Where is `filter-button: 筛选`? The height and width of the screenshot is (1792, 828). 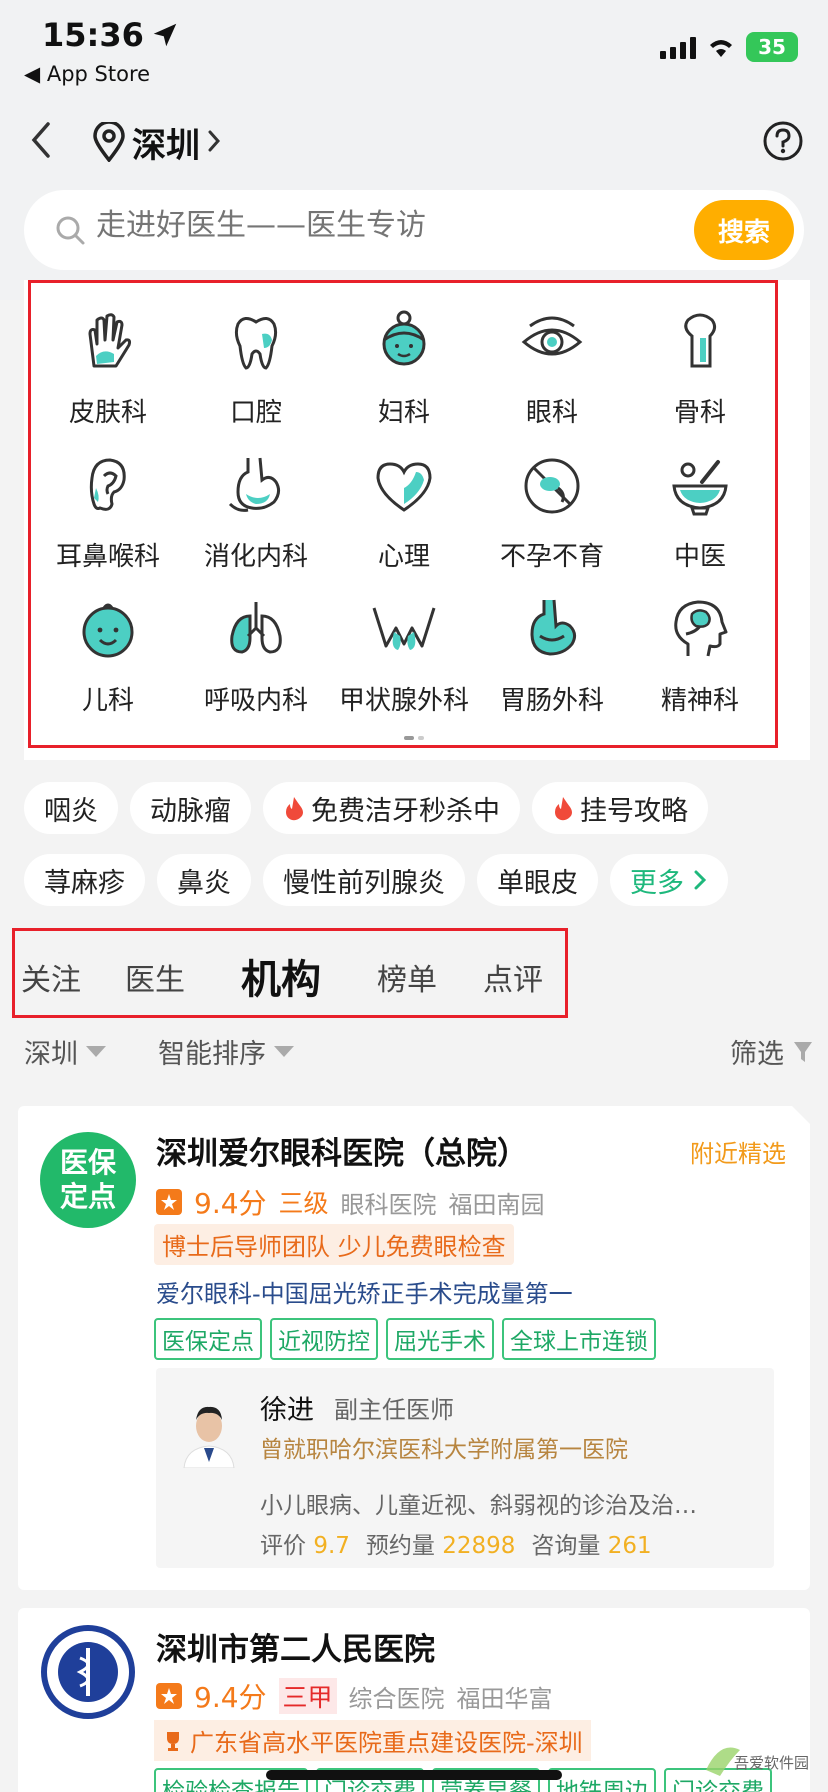
filter-button: 筛选 is located at coordinates (772, 1051).